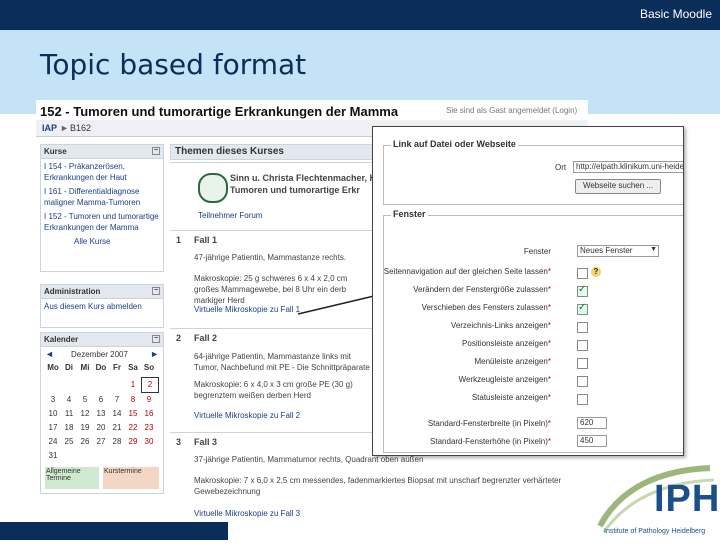 Image resolution: width=720 pixels, height=545 pixels. I want to click on logo-text: IPH, so click(687, 499).